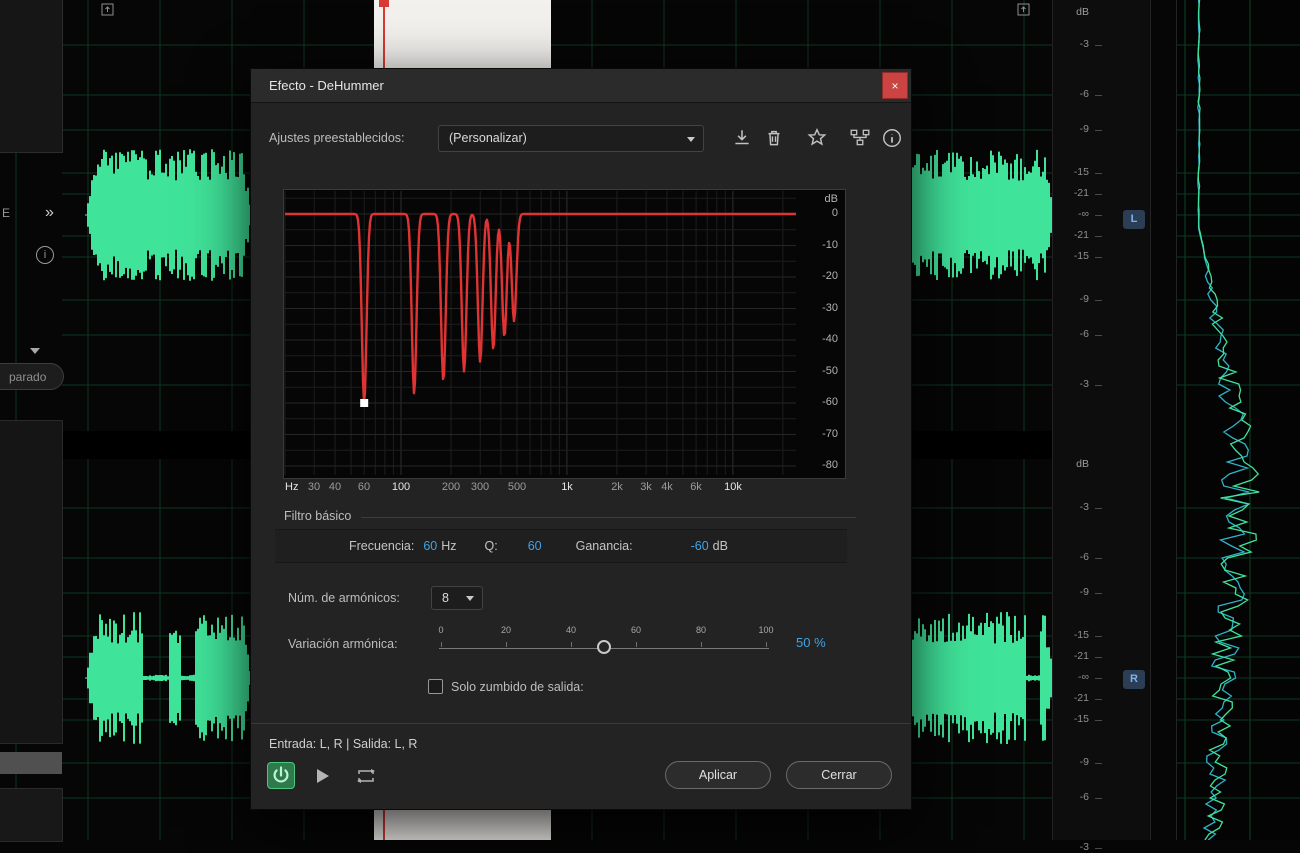 Image resolution: width=1300 pixels, height=853 pixels. I want to click on delete-preset-icon, so click(774, 138).